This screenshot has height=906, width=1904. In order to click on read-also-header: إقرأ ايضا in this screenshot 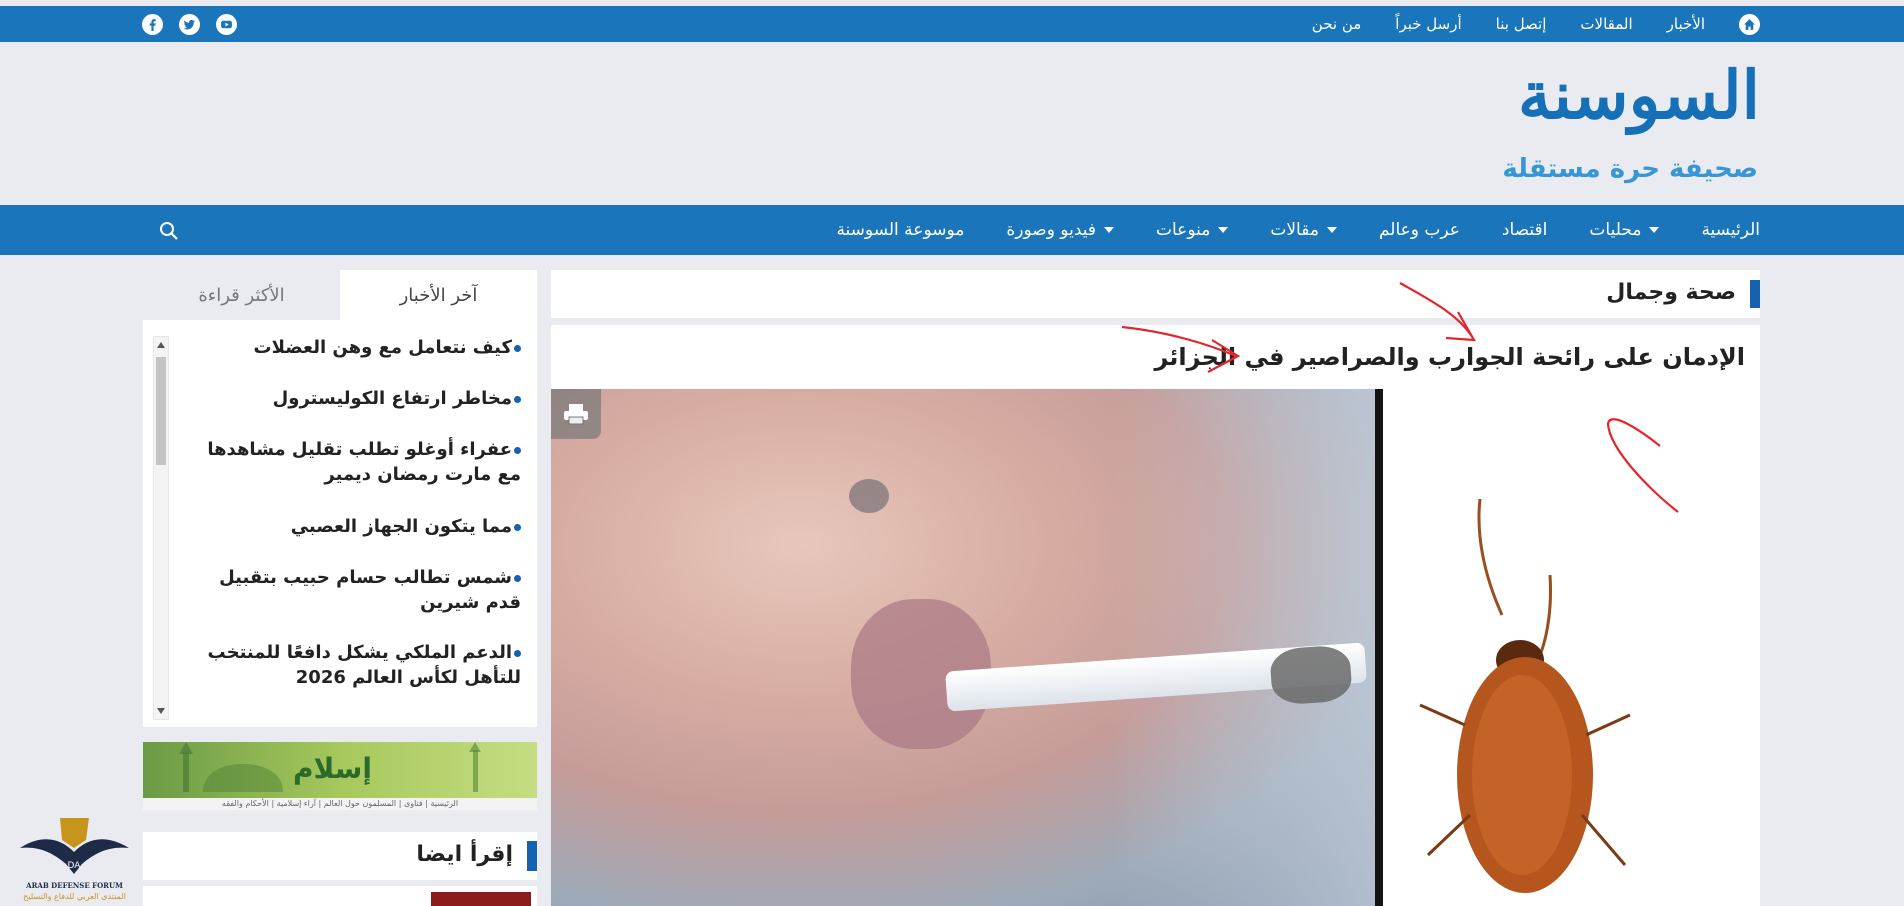, I will do `click(340, 856)`.